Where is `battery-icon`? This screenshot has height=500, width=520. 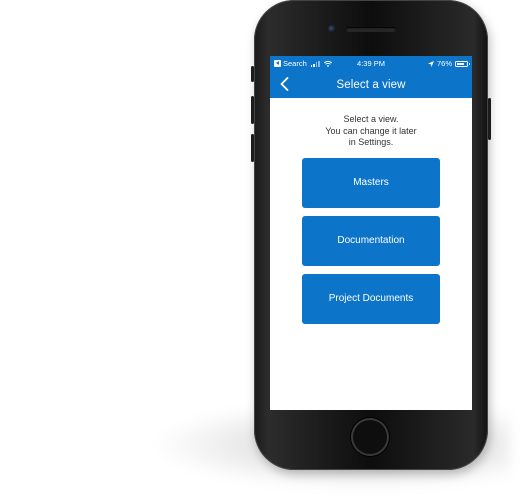 battery-icon is located at coordinates (462, 63).